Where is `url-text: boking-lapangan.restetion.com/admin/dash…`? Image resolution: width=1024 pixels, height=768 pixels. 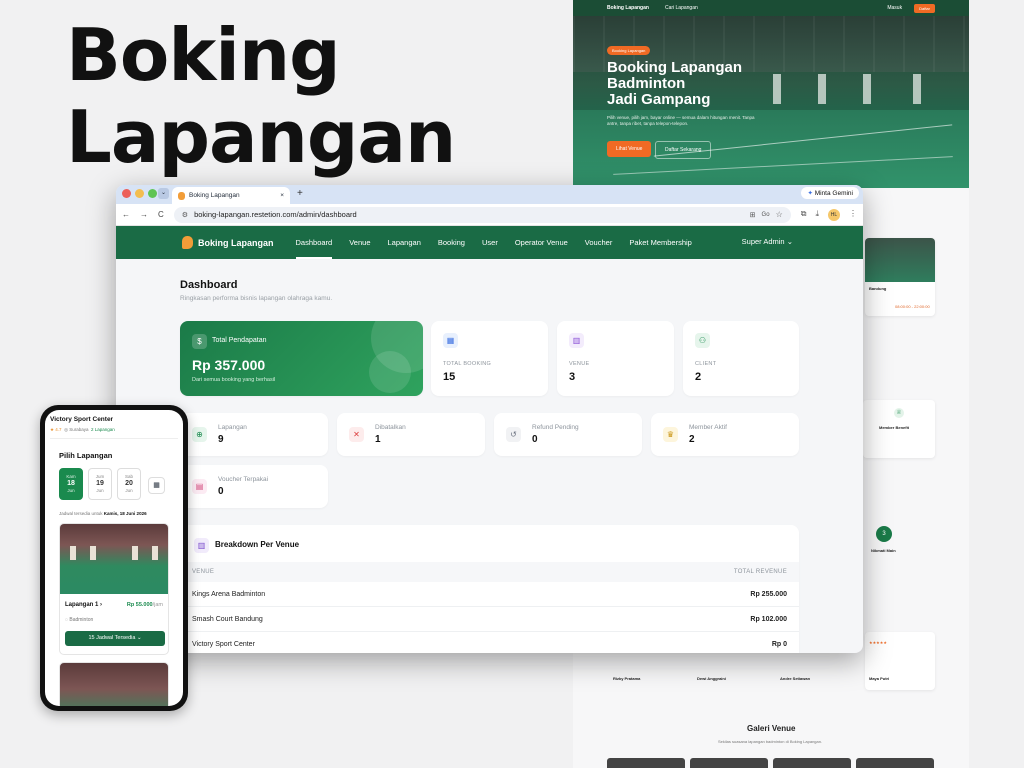 url-text: boking-lapangan.restetion.com/admin/dash… is located at coordinates (275, 214).